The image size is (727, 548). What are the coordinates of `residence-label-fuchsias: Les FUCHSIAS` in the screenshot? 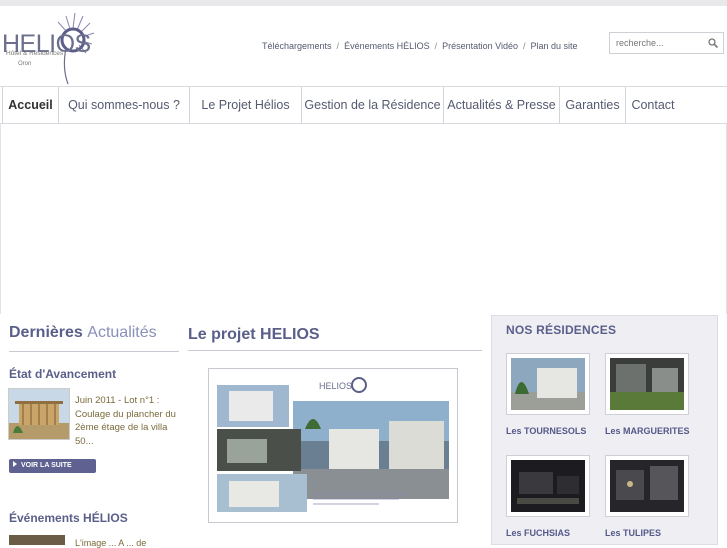 It's located at (538, 533).